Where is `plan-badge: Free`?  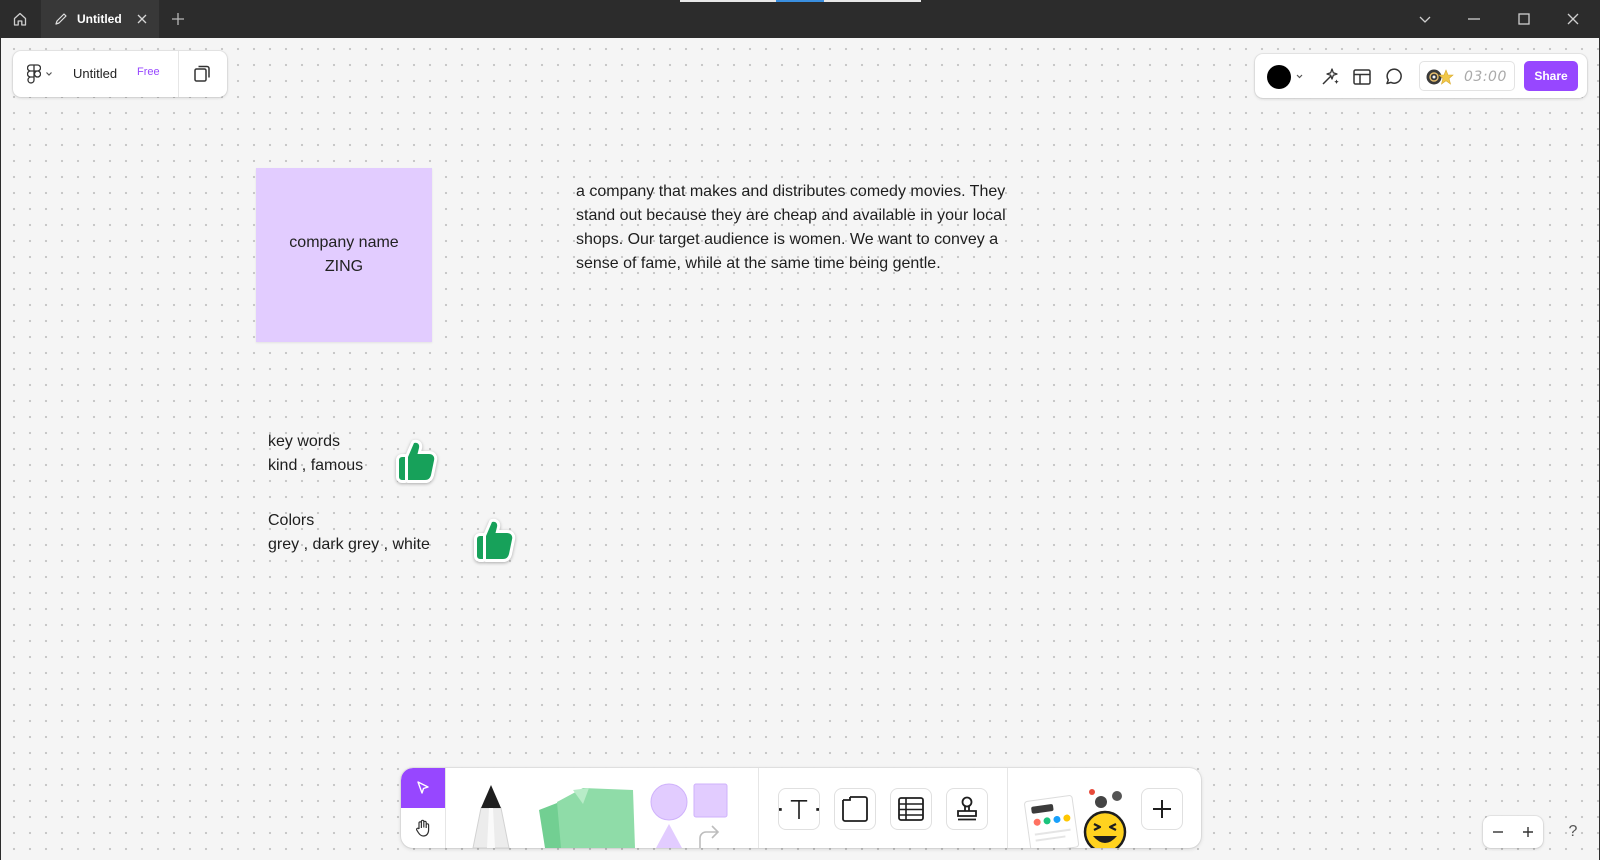
plan-badge: Free is located at coordinates (148, 72).